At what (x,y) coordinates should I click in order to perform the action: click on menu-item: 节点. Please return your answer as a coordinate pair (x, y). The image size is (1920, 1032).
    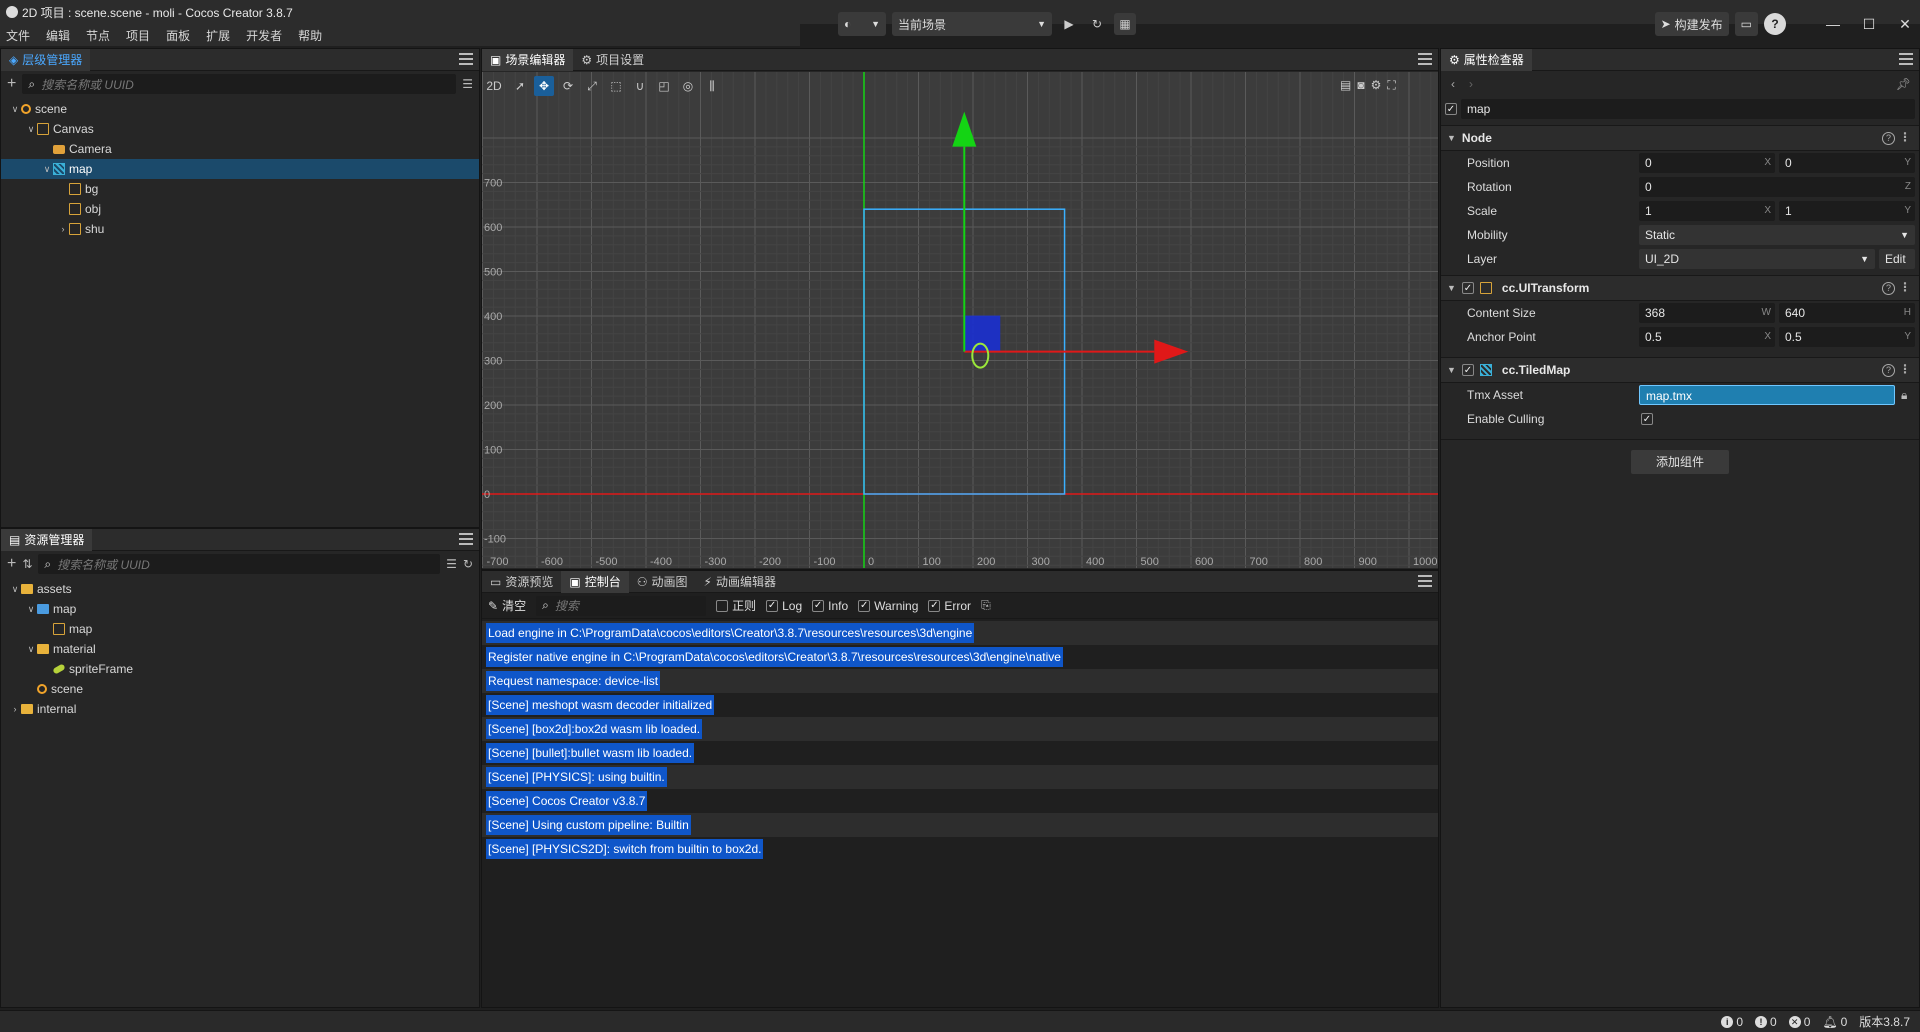
    Looking at the image, I should click on (98, 35).